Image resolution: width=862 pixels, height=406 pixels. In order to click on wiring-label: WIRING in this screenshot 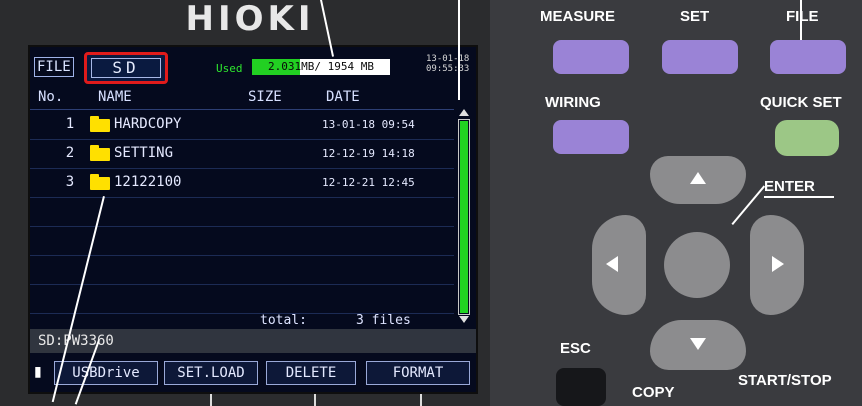, I will do `click(573, 102)`.